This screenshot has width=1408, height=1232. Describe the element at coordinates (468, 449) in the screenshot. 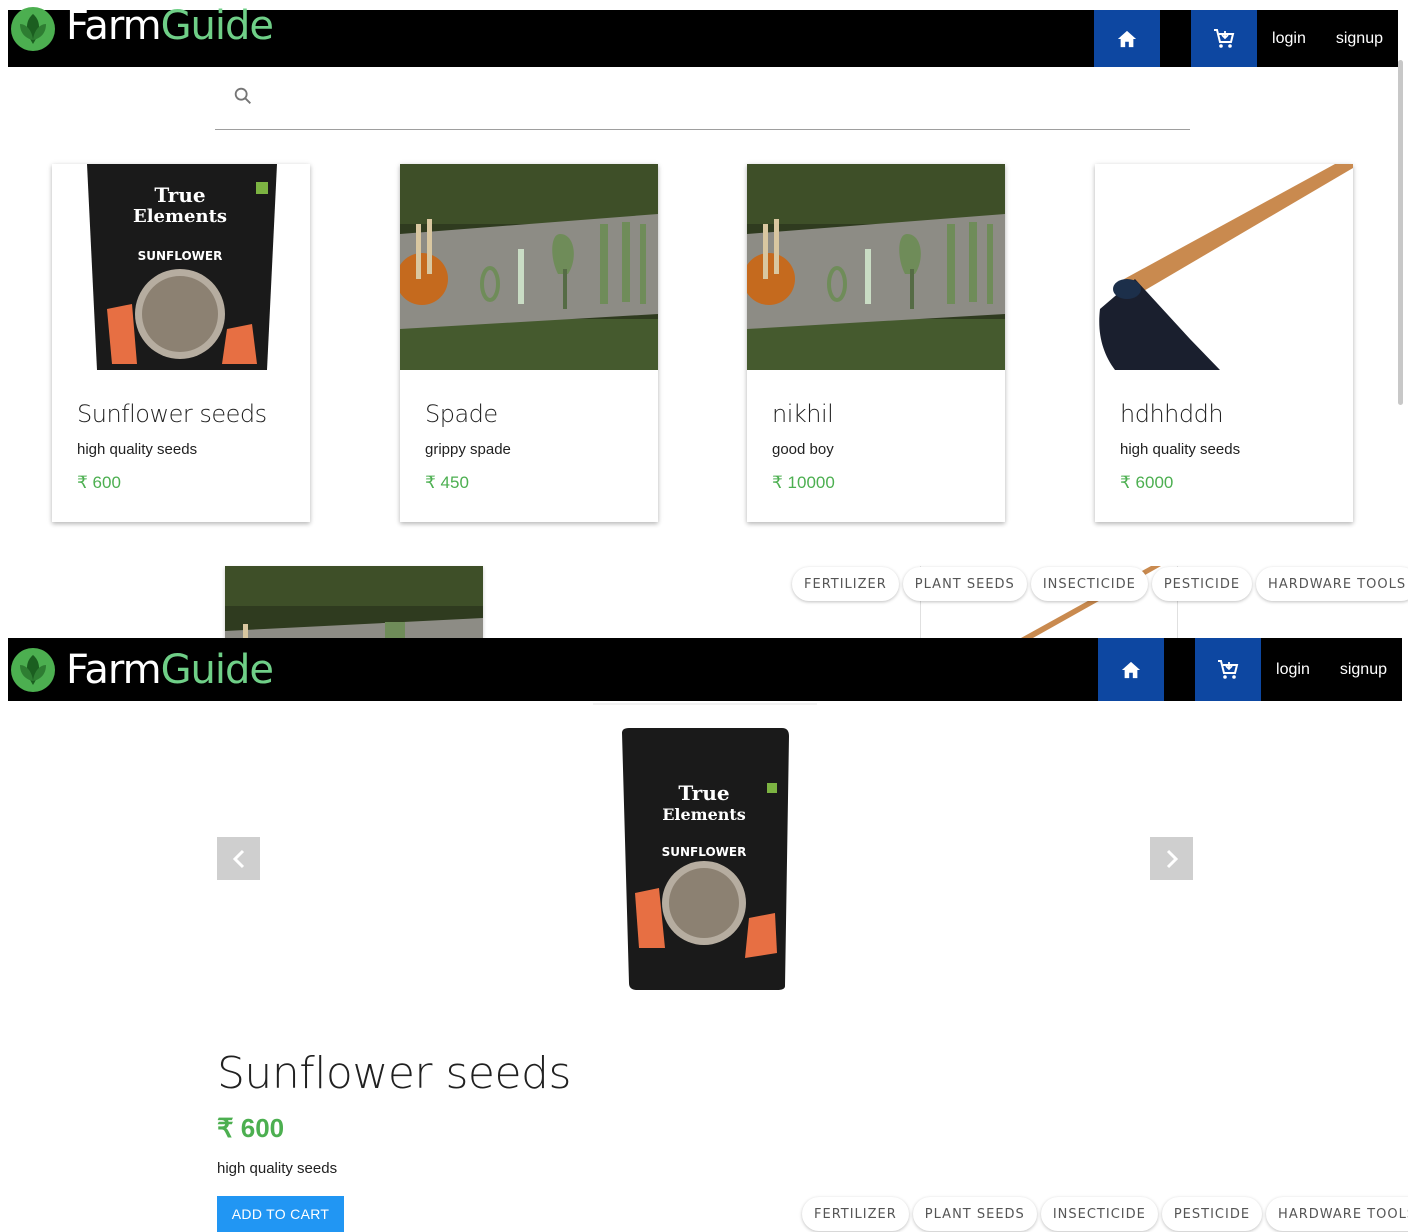

I see `product-description: grippy spade` at that location.